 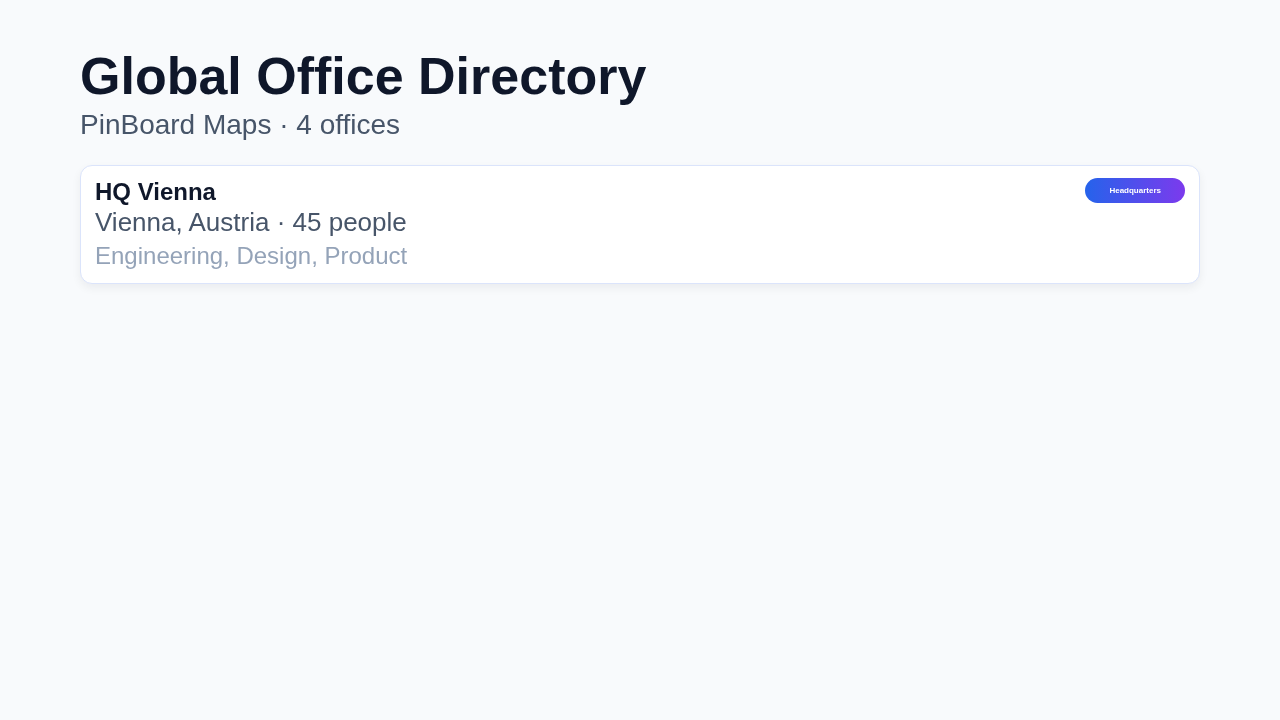 What do you see at coordinates (251, 255) in the screenshot?
I see `office-teams: Engineering, Design, Product` at bounding box center [251, 255].